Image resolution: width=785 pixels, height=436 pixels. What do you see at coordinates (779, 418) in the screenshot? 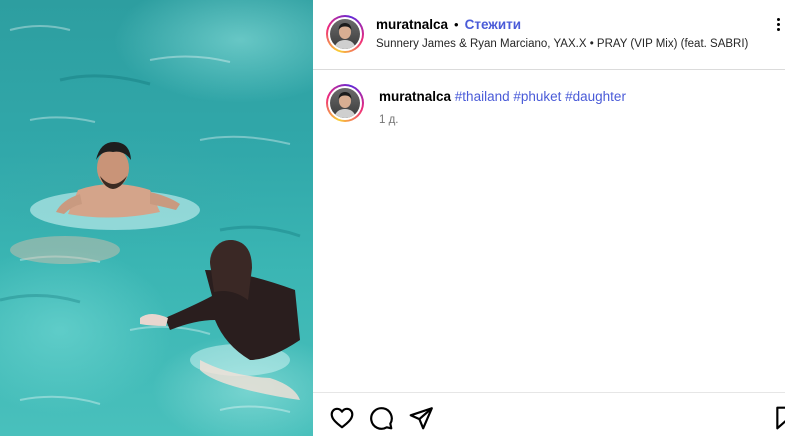
I see `bookmark-icon` at bounding box center [779, 418].